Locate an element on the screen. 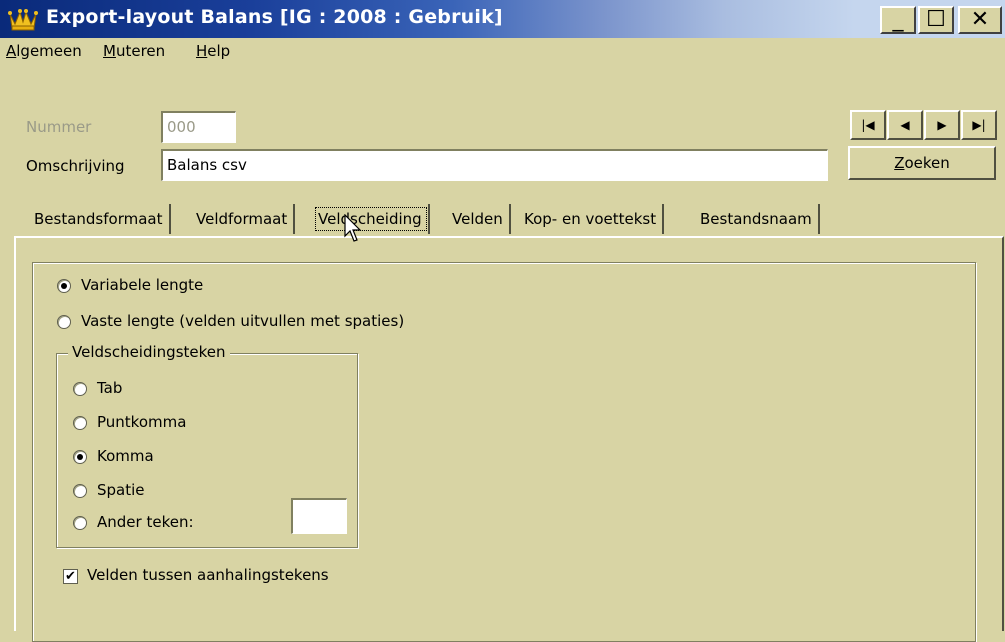  minimize-icon: _ is located at coordinates (898, 19).